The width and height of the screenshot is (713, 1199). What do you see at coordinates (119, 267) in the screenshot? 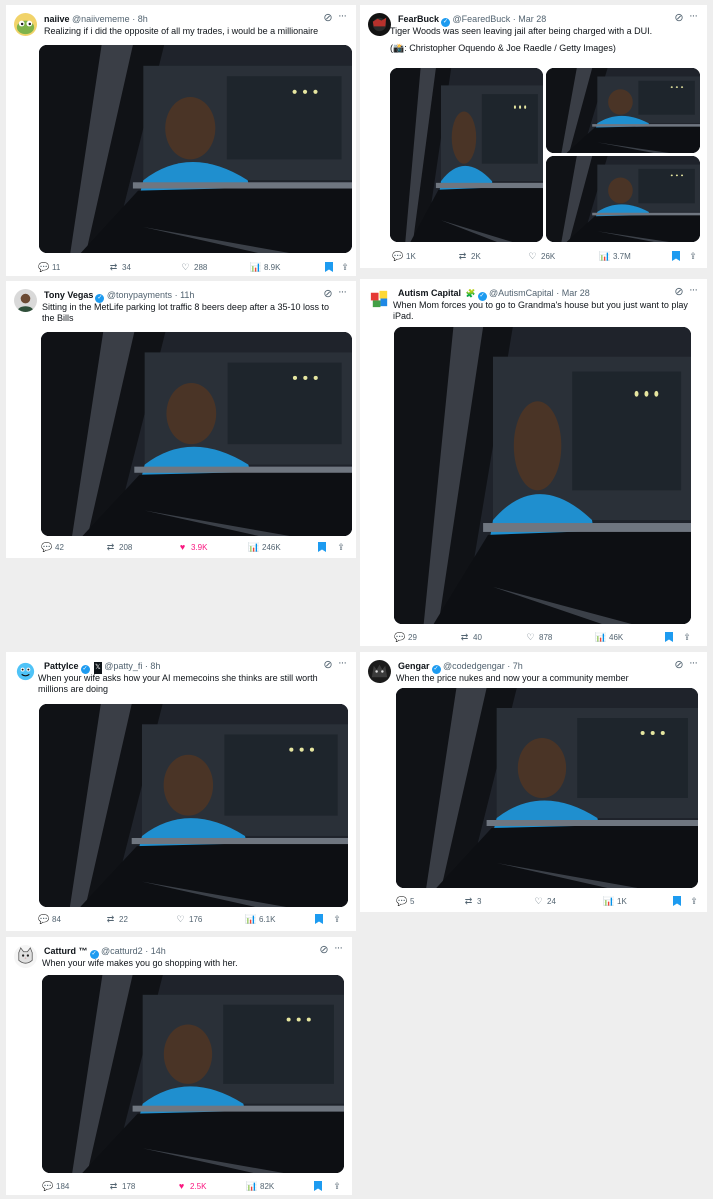
I see `repost-button: ⇄ 34` at bounding box center [119, 267].